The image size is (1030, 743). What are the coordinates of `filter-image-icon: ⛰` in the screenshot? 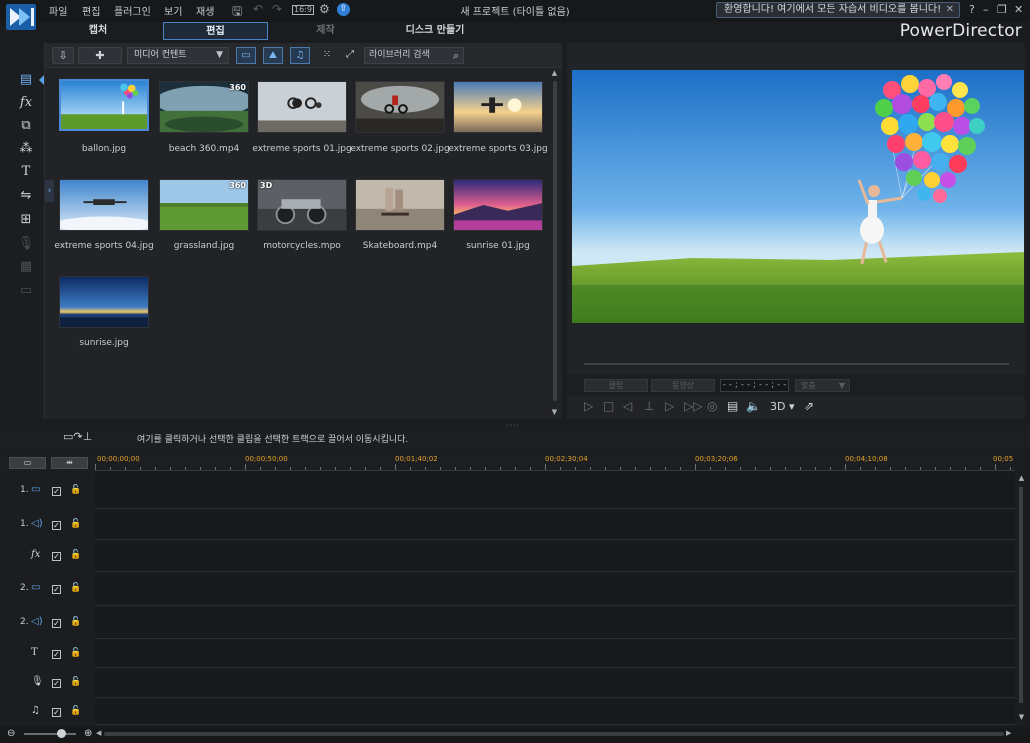 It's located at (273, 55).